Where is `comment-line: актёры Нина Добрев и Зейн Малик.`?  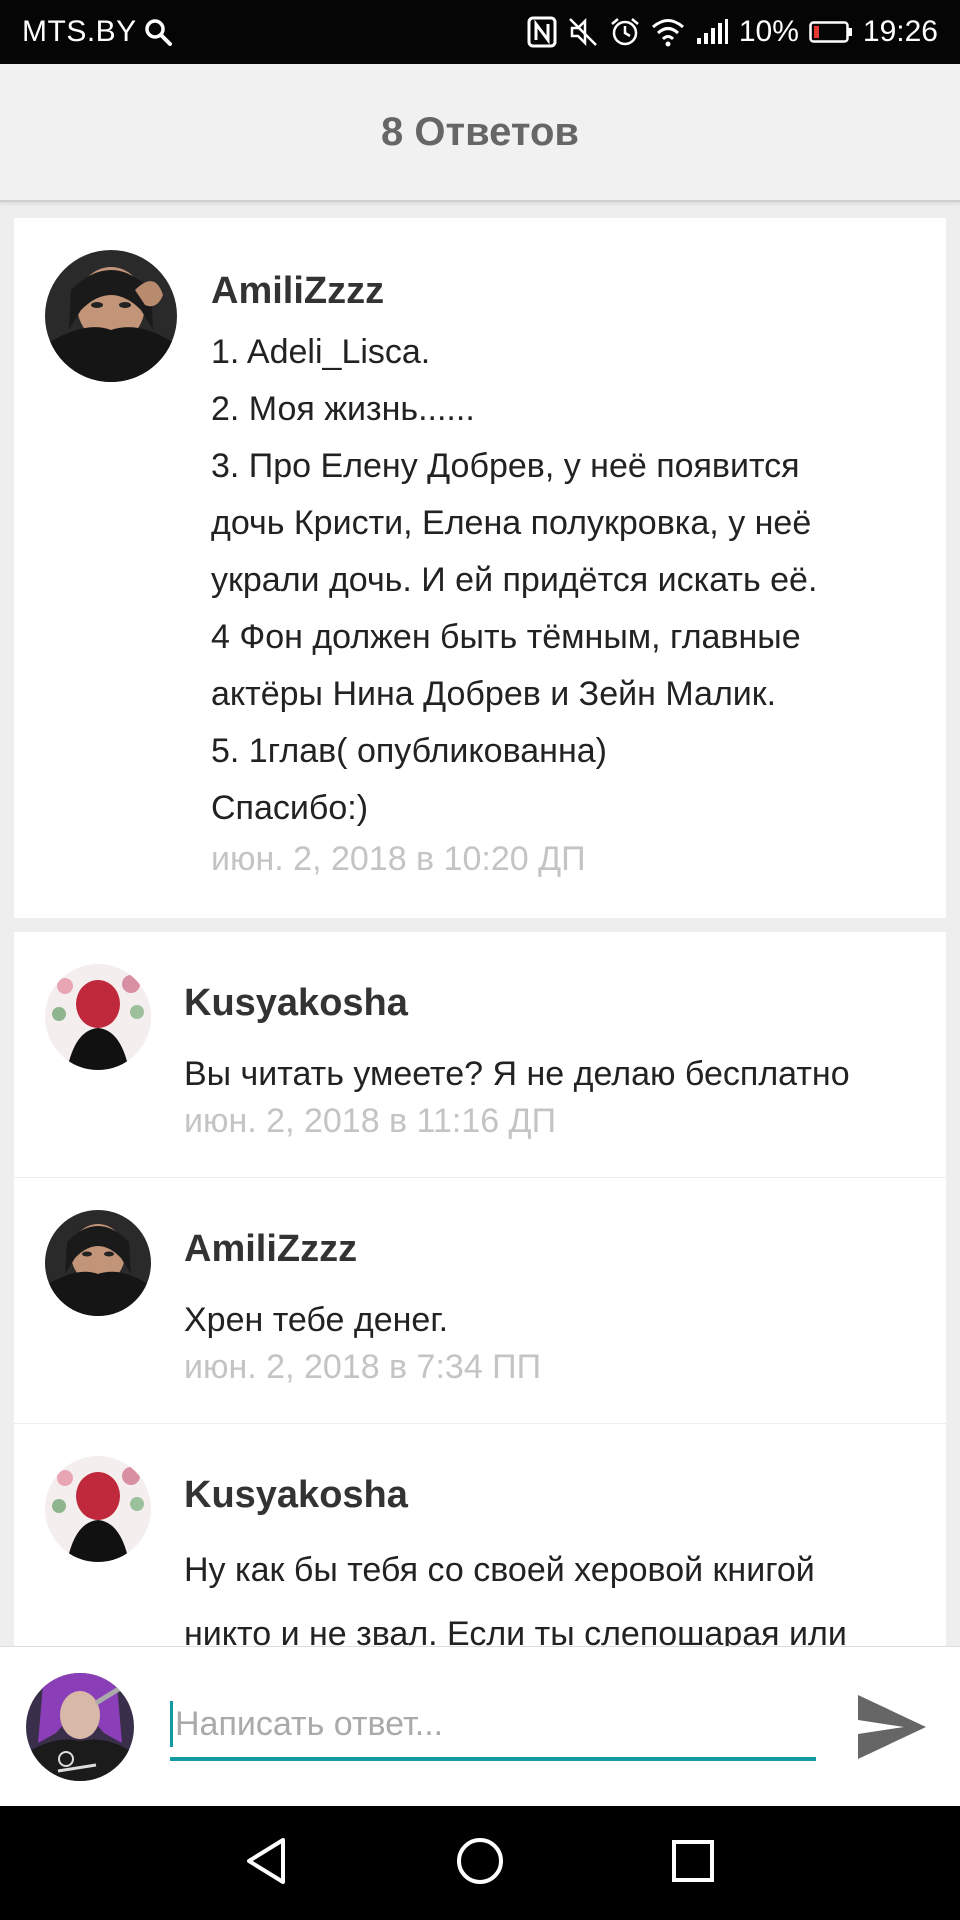
comment-line: актёры Нина Добрев и Зейн Малик. is located at coordinates (494, 694).